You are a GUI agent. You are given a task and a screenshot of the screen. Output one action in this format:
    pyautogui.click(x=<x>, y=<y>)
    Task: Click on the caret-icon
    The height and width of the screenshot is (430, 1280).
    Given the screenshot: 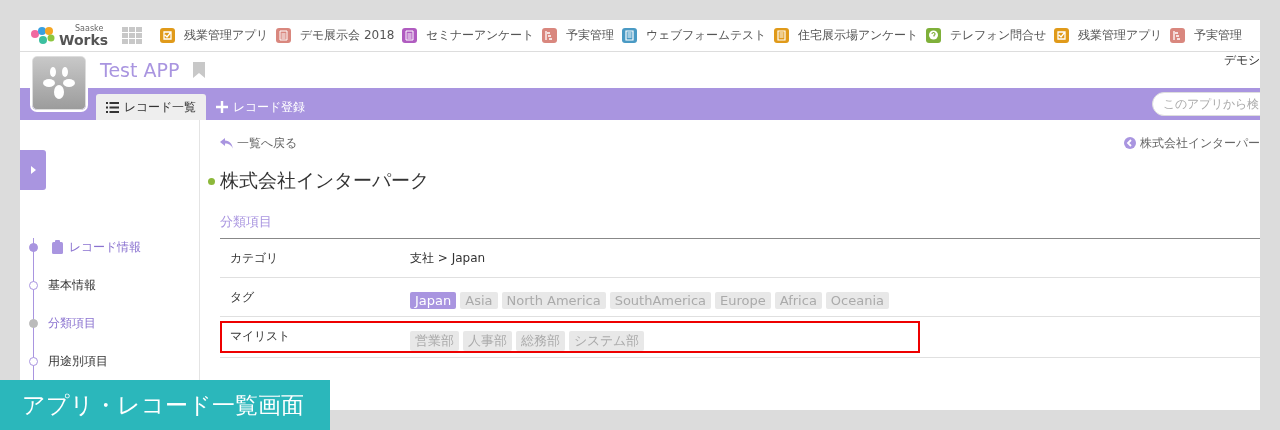 What is the action you would take?
    pyautogui.click(x=33, y=170)
    